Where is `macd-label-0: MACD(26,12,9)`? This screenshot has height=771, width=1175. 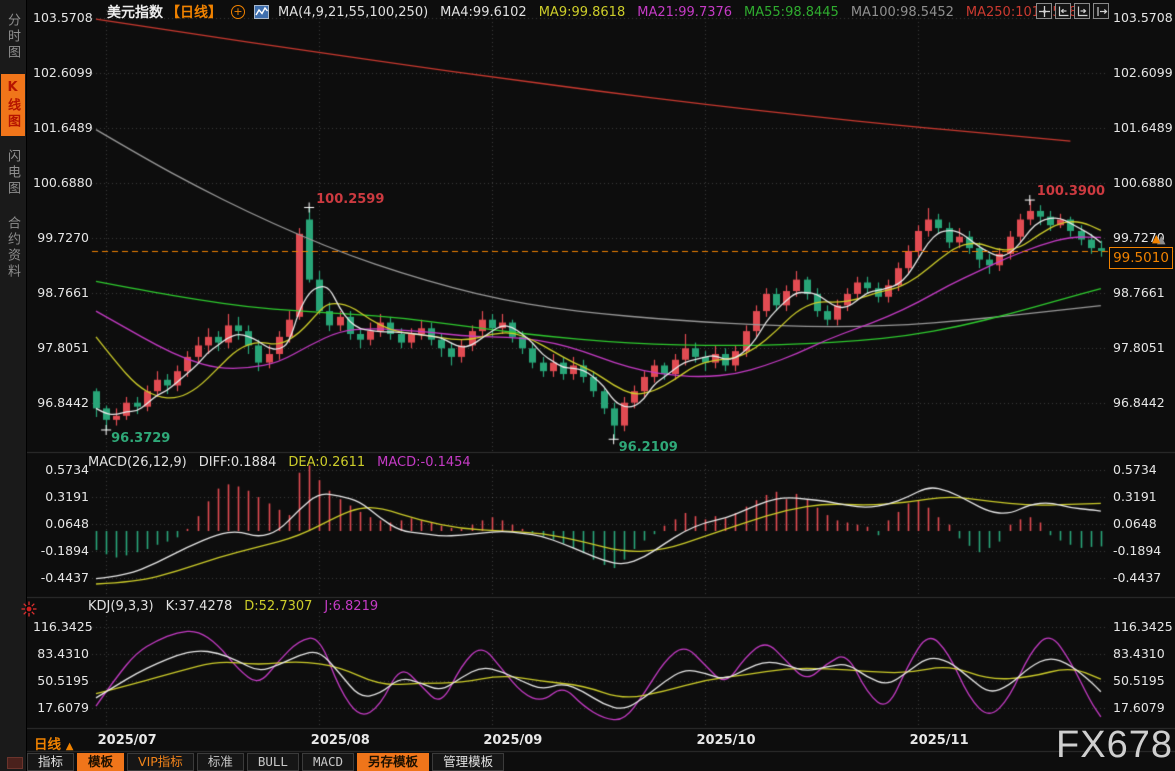
macd-label-0: MACD(26,12,9) is located at coordinates (137, 462).